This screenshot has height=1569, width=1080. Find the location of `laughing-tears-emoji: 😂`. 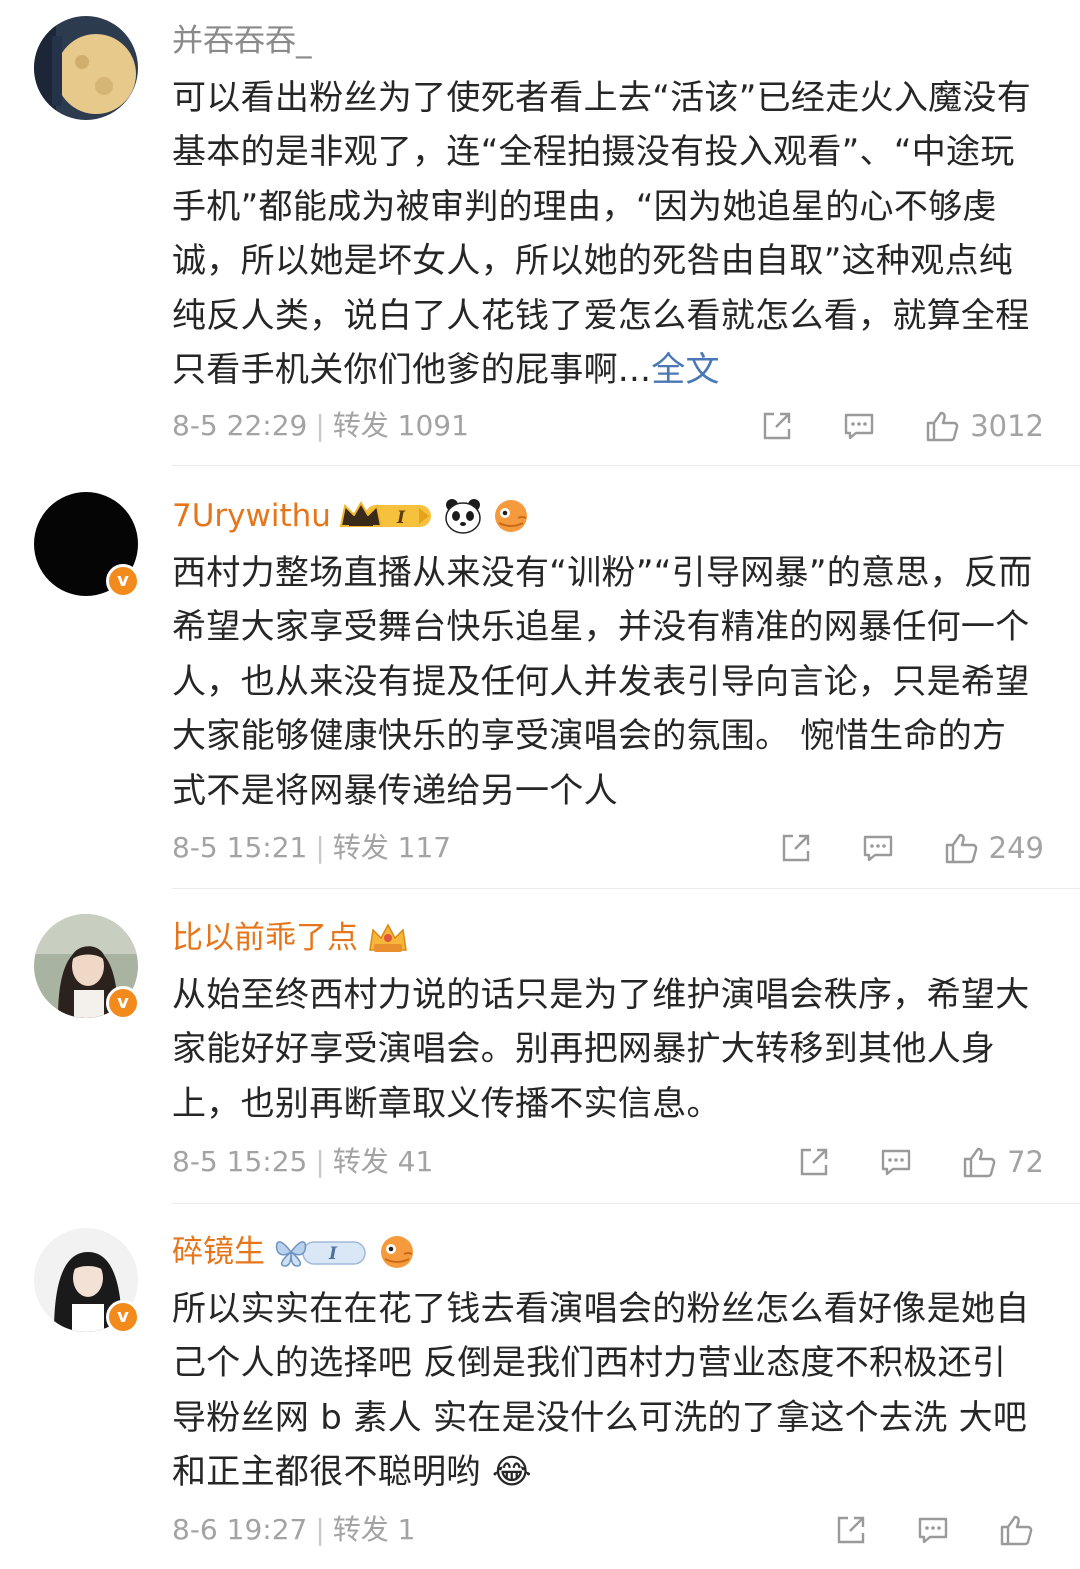

laughing-tears-emoji: 😂 is located at coordinates (511, 1472).